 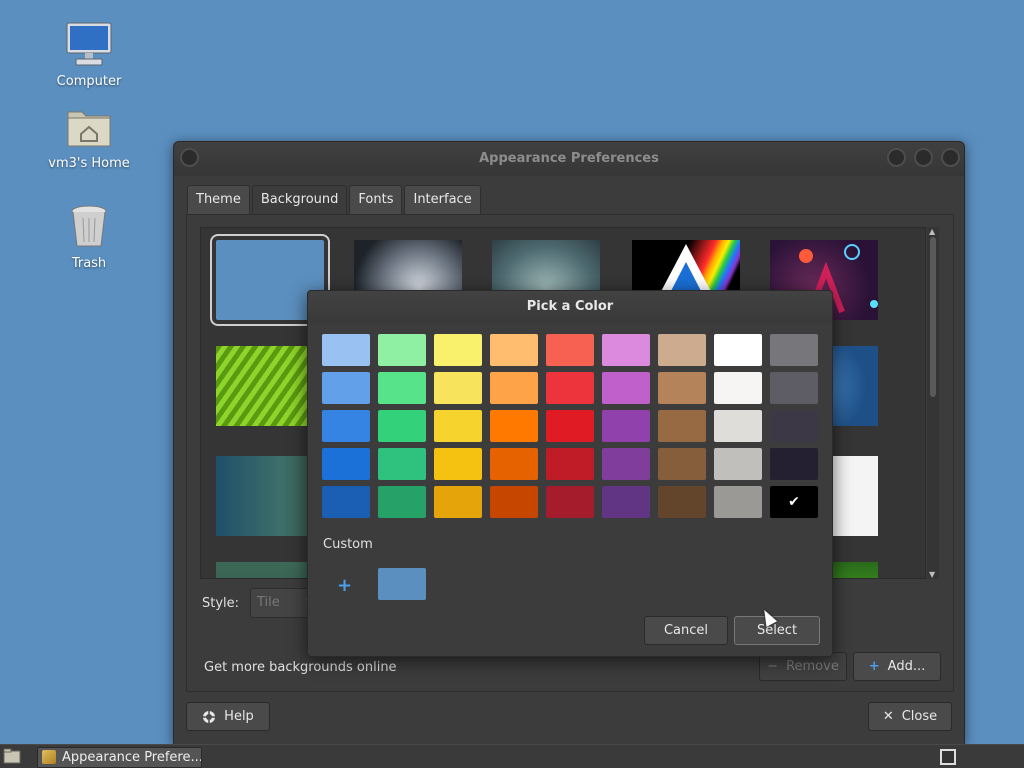 I want to click on help-icon, so click(x=209, y=716).